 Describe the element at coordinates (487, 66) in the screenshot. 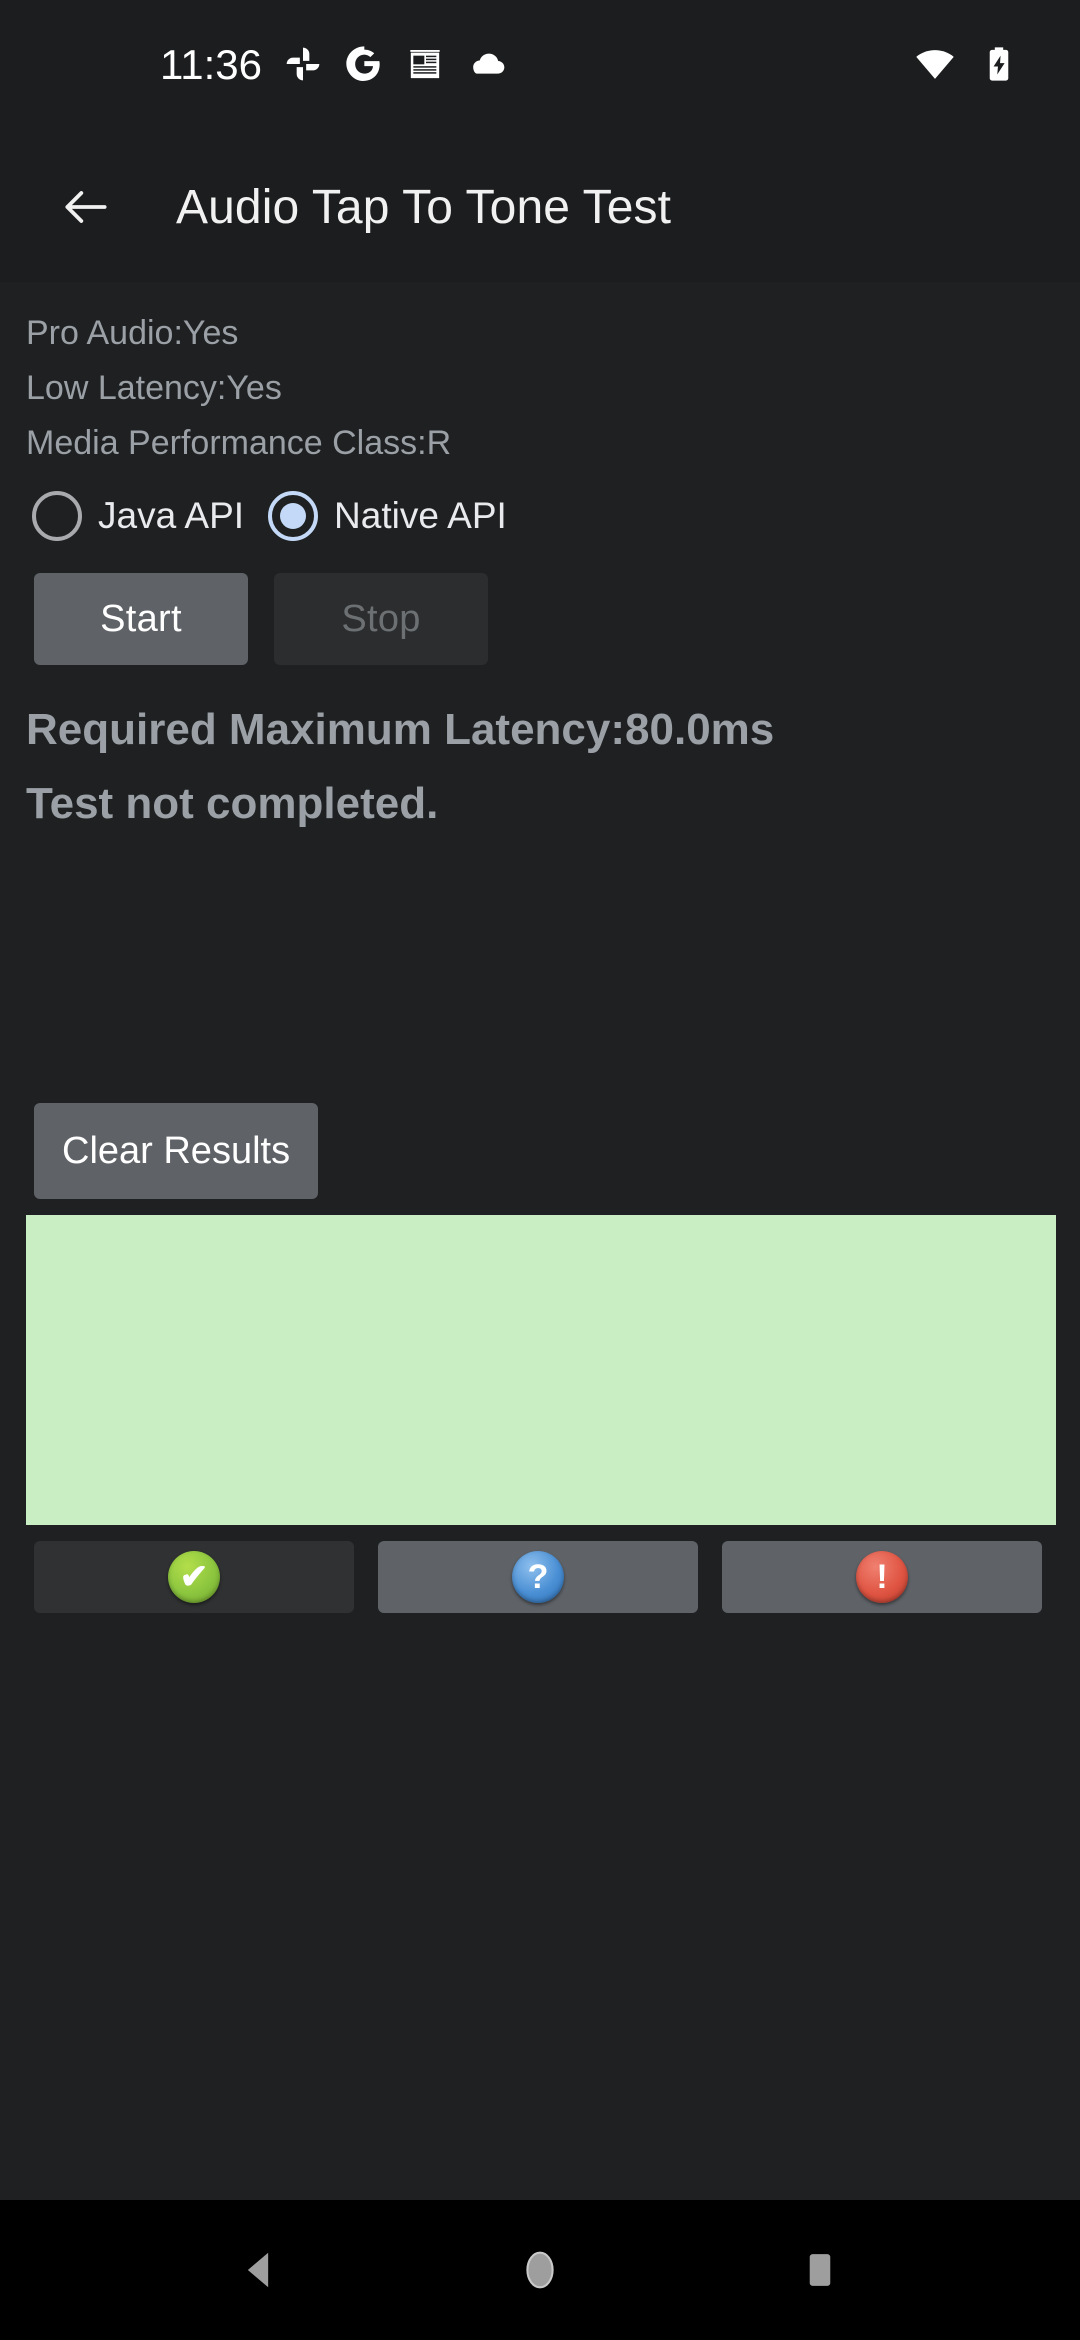

I see `cloud-icon` at that location.